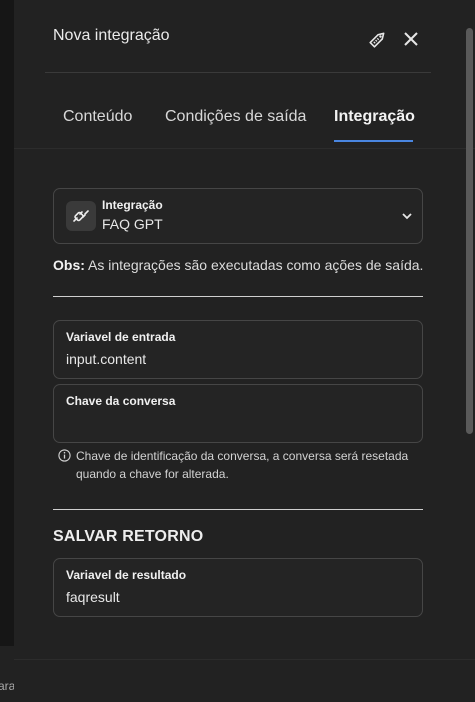 This screenshot has width=475, height=702. I want to click on plug-icon, so click(81, 216).